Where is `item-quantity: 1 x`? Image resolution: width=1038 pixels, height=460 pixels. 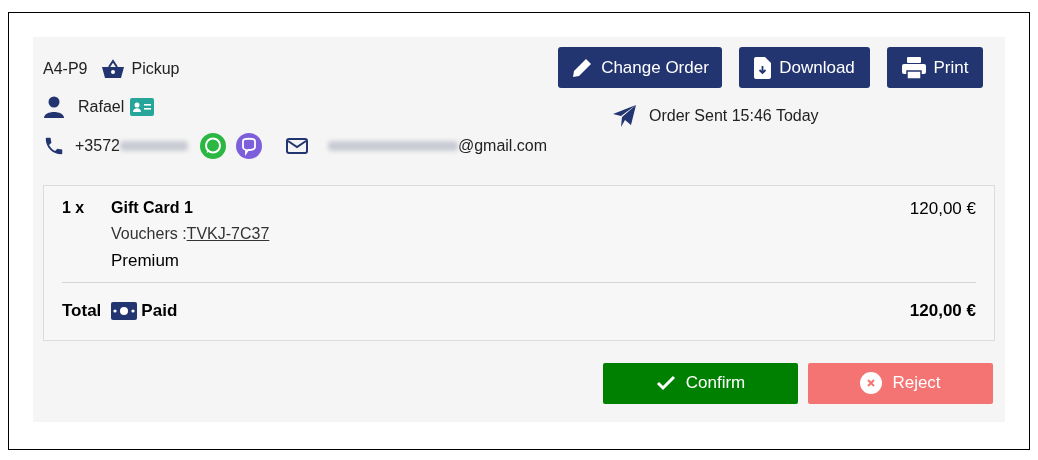
item-quantity: 1 x is located at coordinates (74, 208).